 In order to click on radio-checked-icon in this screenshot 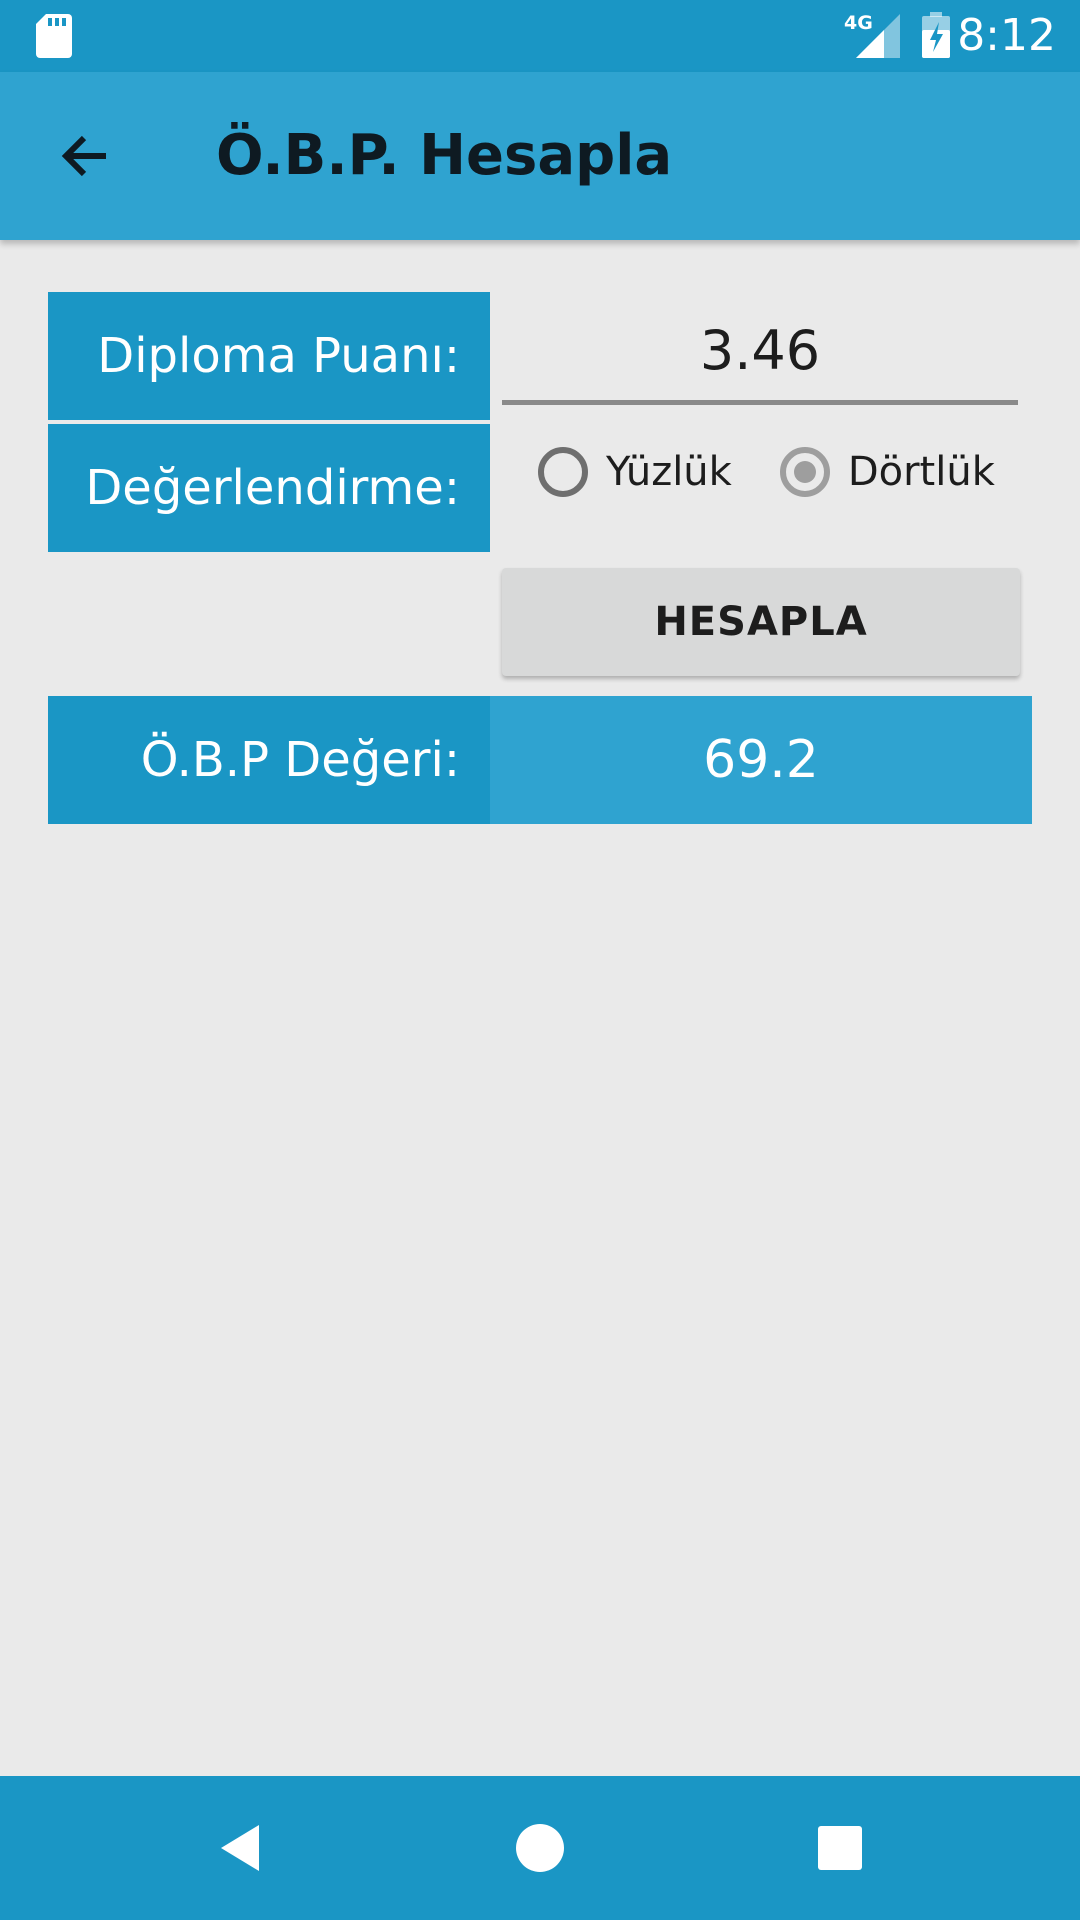, I will do `click(804, 472)`.